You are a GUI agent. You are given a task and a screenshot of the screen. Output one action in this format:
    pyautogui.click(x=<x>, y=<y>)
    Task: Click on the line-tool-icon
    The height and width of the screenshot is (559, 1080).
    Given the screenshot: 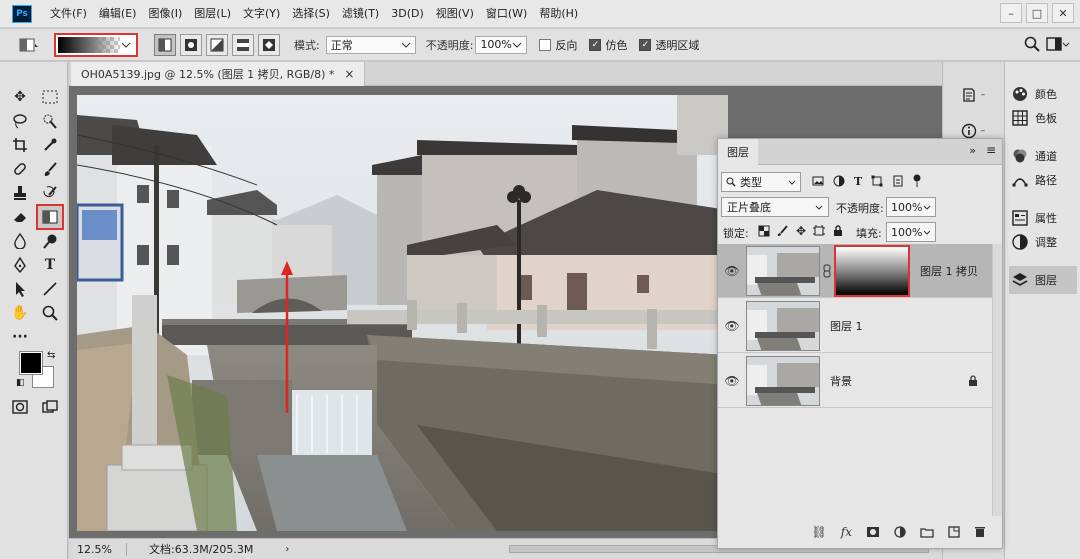 What is the action you would take?
    pyautogui.click(x=50, y=289)
    